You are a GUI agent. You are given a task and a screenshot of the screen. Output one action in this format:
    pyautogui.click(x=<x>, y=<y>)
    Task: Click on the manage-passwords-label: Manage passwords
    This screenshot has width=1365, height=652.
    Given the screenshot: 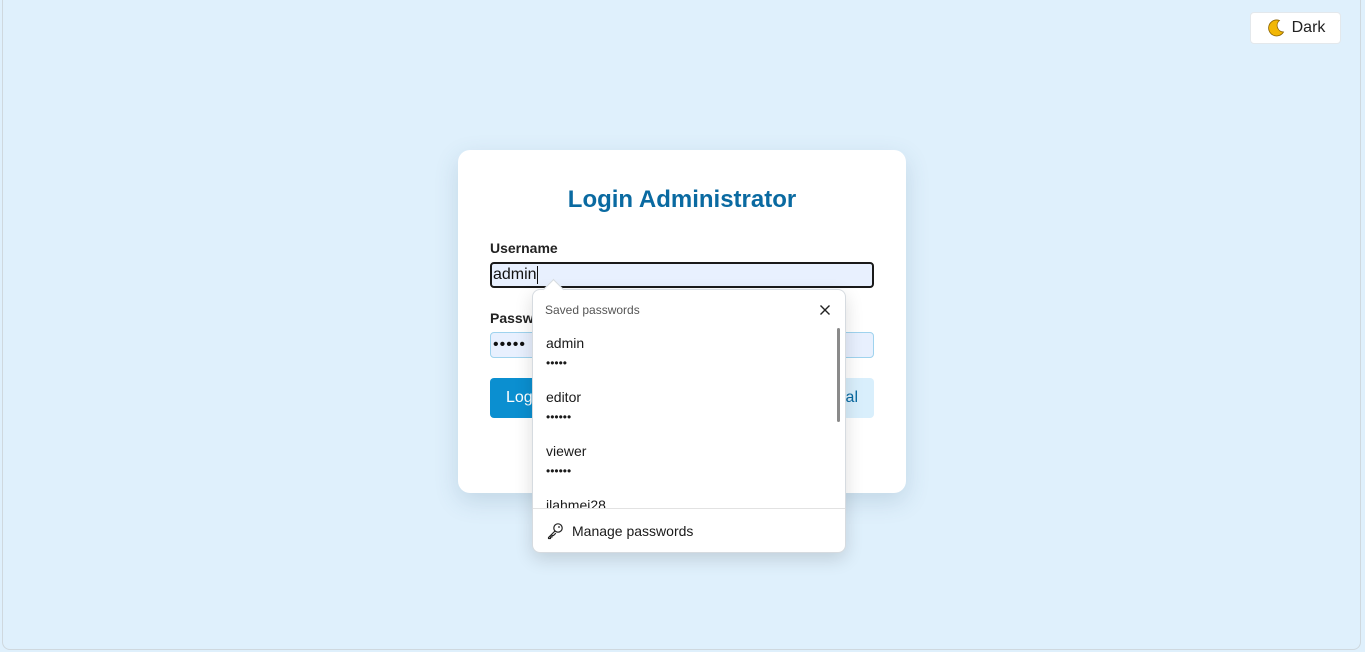 What is the action you would take?
    pyautogui.click(x=633, y=531)
    